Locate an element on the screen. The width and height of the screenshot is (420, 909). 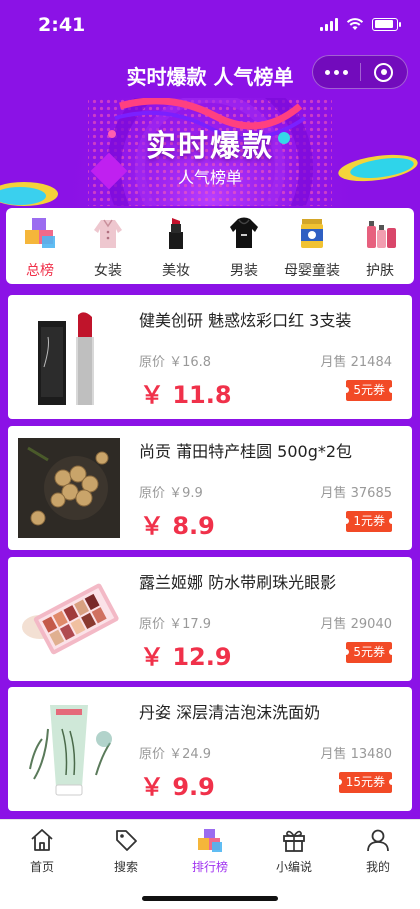
battery-icon is located at coordinates (386, 24).